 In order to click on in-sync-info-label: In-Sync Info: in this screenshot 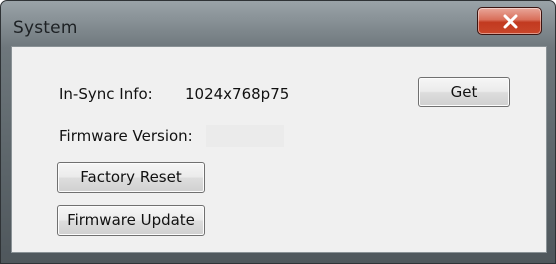, I will do `click(106, 94)`.